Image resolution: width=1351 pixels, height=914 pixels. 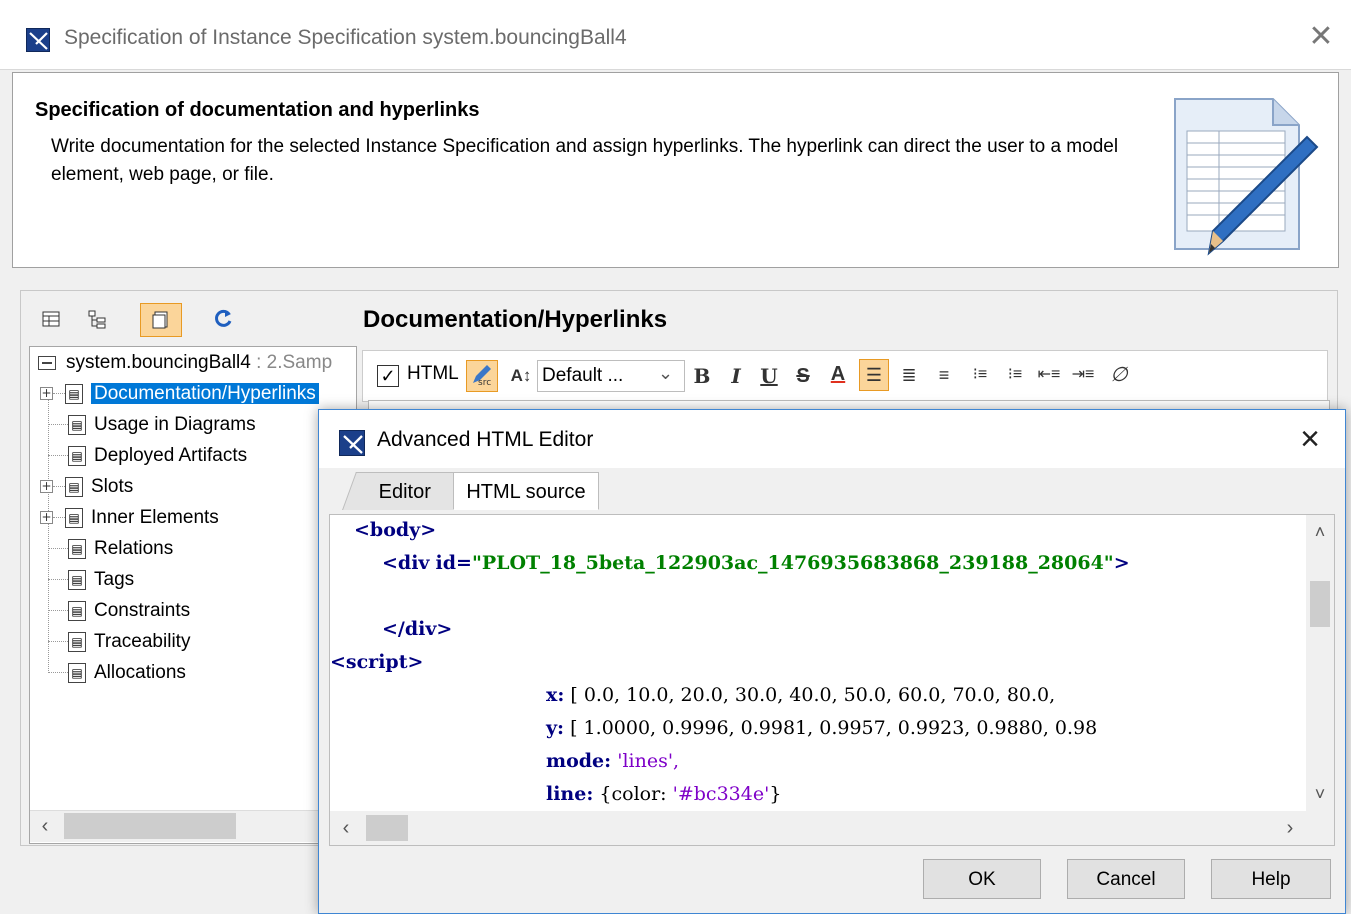 I want to click on code-token: <body>, so click(x=395, y=530).